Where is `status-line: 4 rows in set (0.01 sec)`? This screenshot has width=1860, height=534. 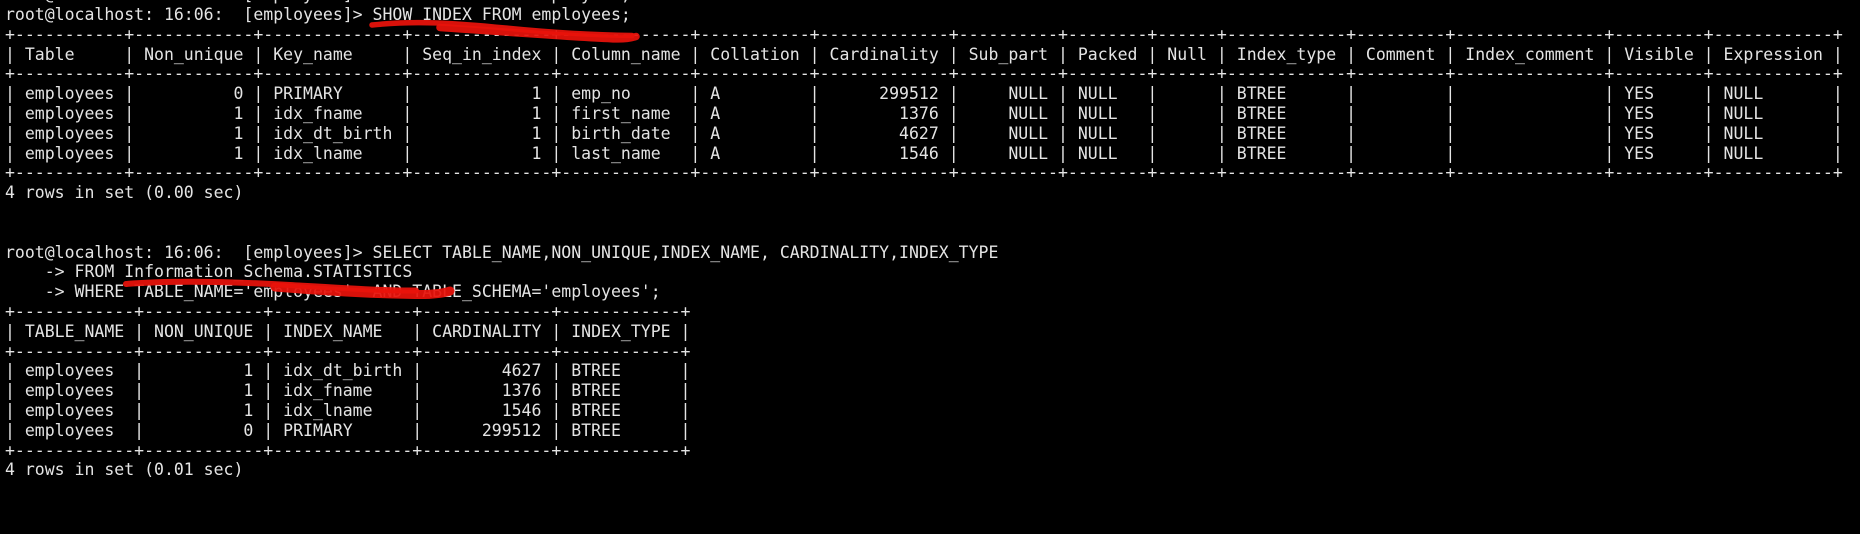 status-line: 4 rows in set (0.01 sec) is located at coordinates (124, 470).